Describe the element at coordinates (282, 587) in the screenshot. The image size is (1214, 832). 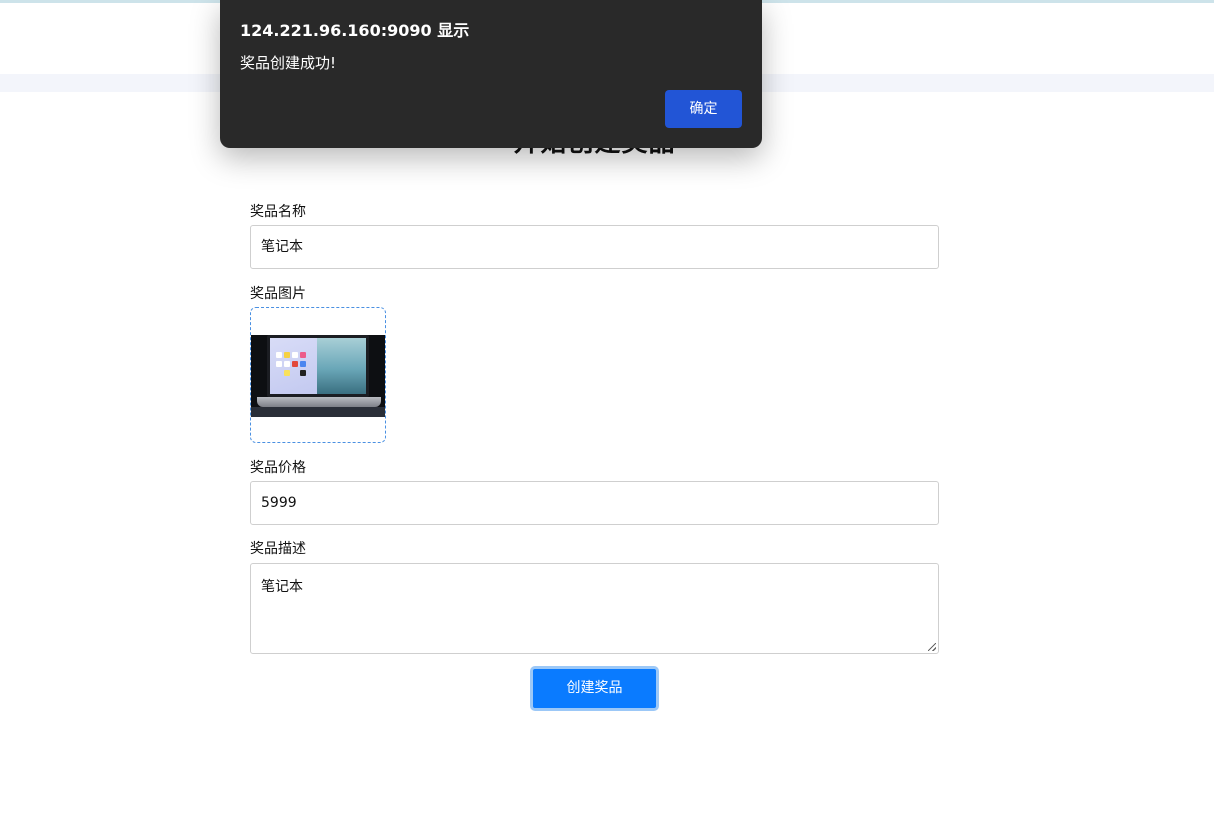
I see `prize-description-text: 笔记本` at that location.